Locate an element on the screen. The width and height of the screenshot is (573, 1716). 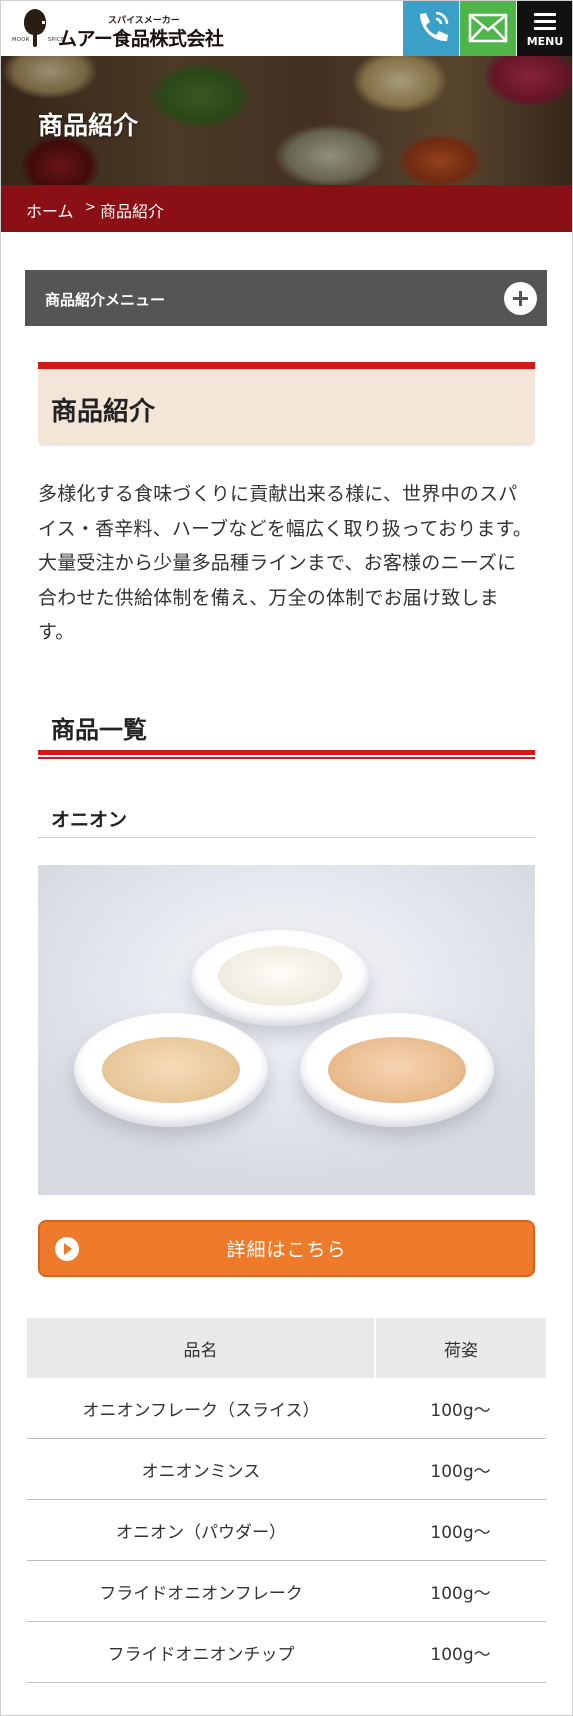
details-button-label: 詳細はこちら is located at coordinates (286, 1250).